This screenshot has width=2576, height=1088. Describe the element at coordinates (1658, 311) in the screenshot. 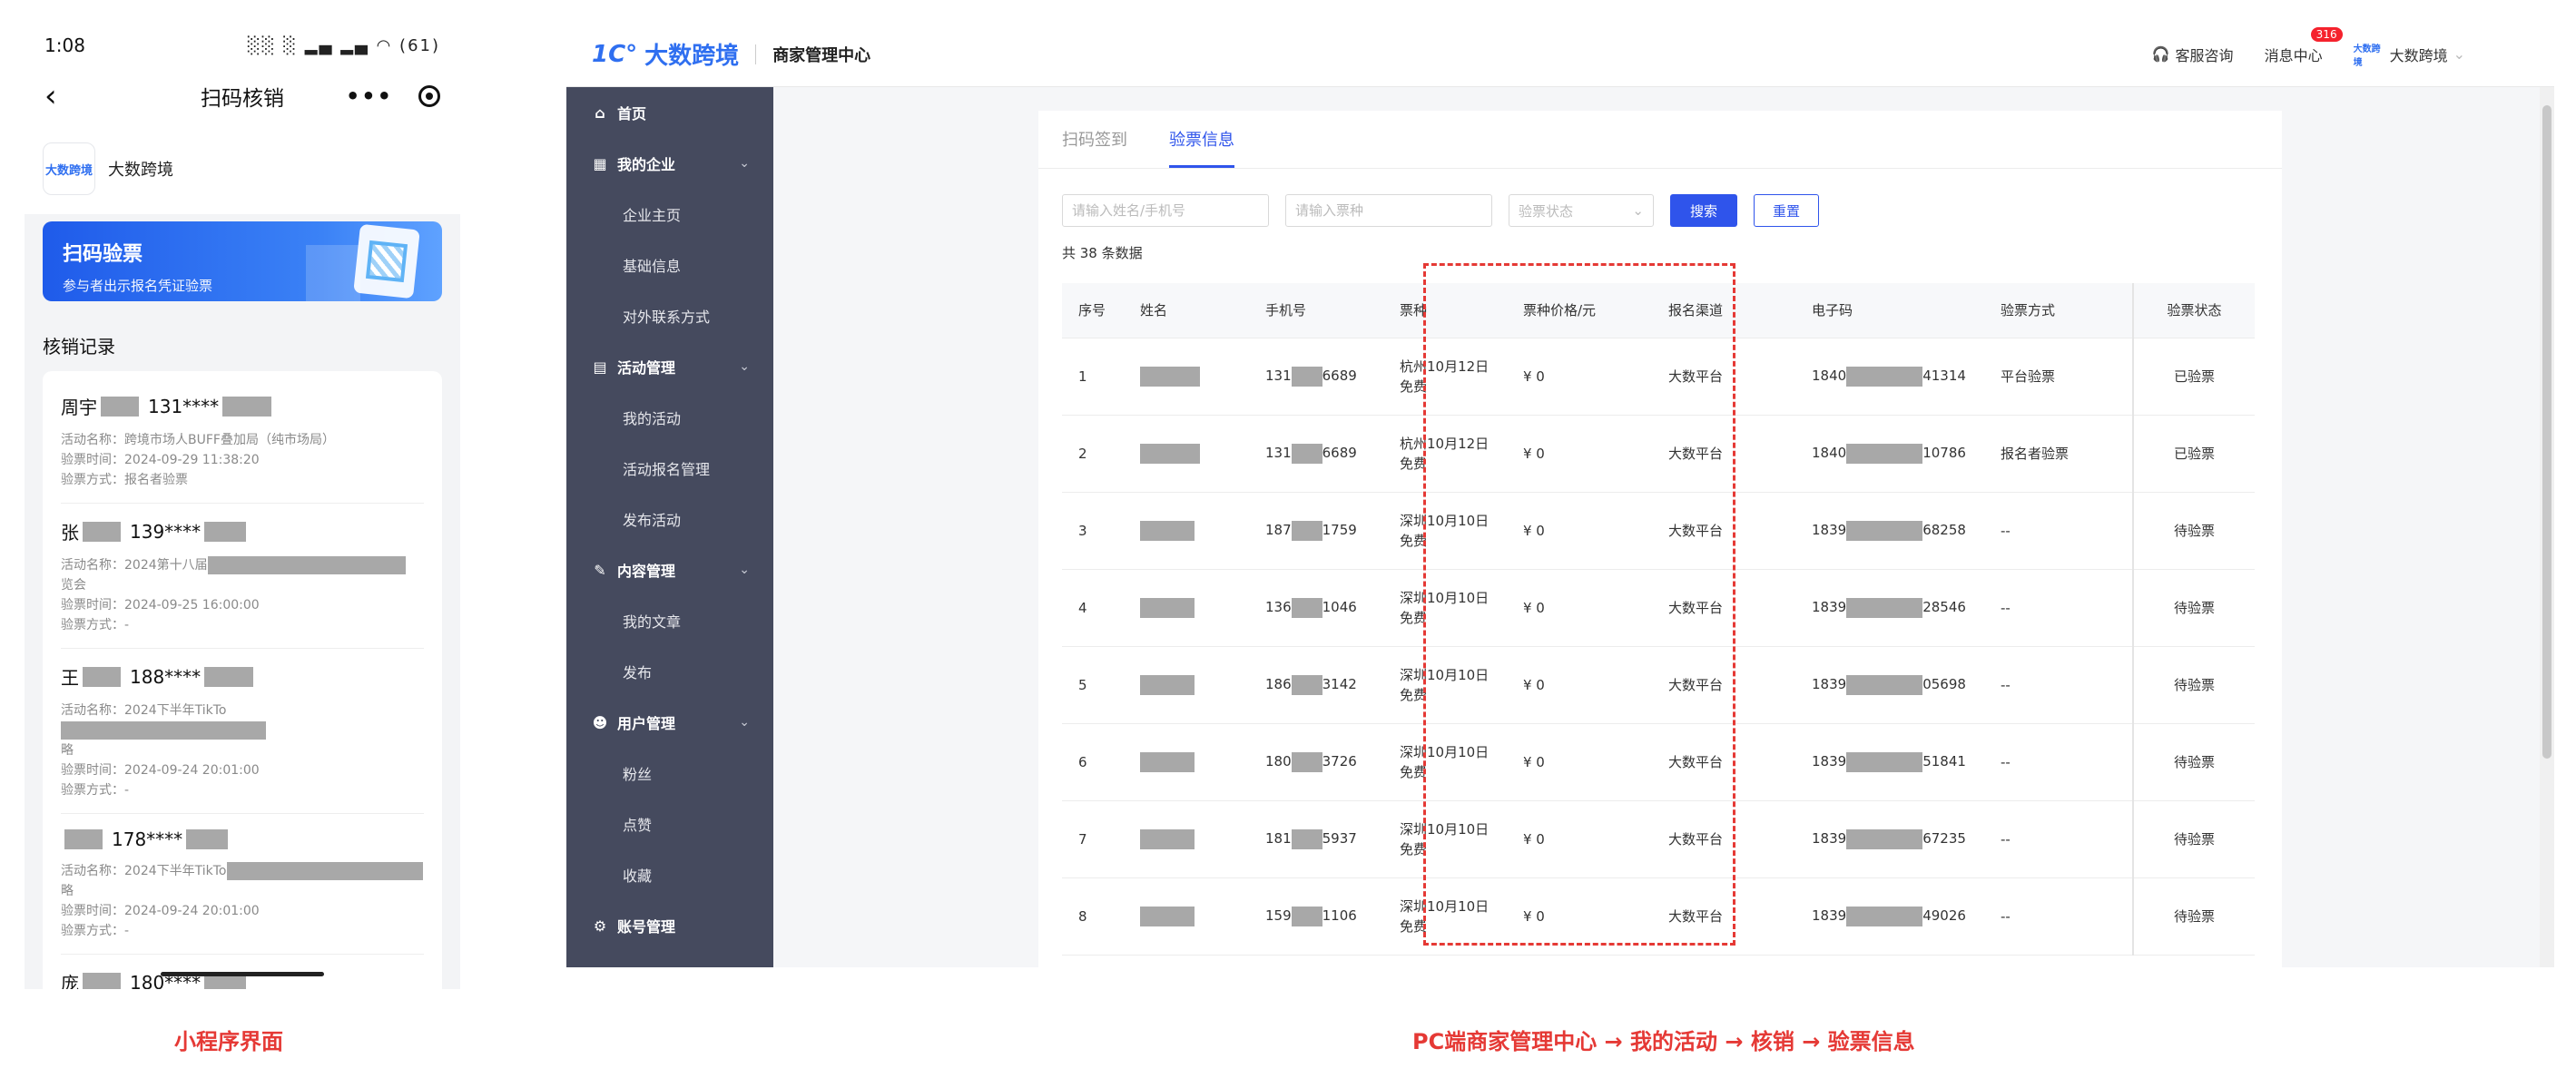

I see `table-header-row: 序号 姓名 手机号 票种 票种价格/元 报名渠道 电子码 验票方式 验票状态` at that location.